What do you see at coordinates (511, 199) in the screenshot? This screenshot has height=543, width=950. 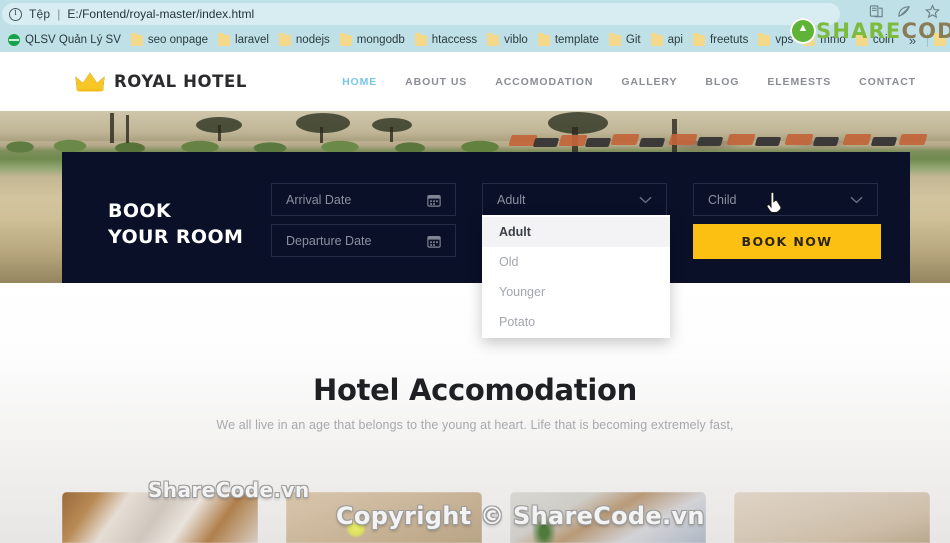 I see `adult-select-value: Adult` at bounding box center [511, 199].